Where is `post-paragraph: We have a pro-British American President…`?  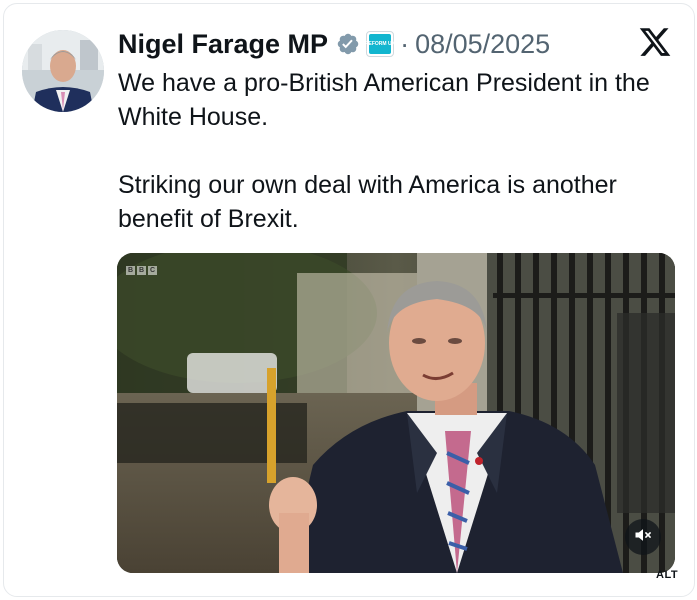 post-paragraph: We have a pro-British American President… is located at coordinates (384, 100).